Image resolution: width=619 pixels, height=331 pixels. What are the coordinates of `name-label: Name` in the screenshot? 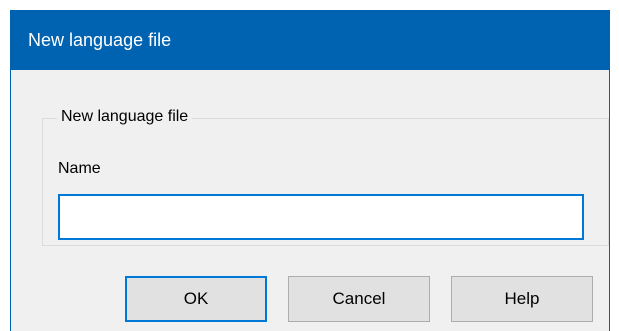 It's located at (79, 168).